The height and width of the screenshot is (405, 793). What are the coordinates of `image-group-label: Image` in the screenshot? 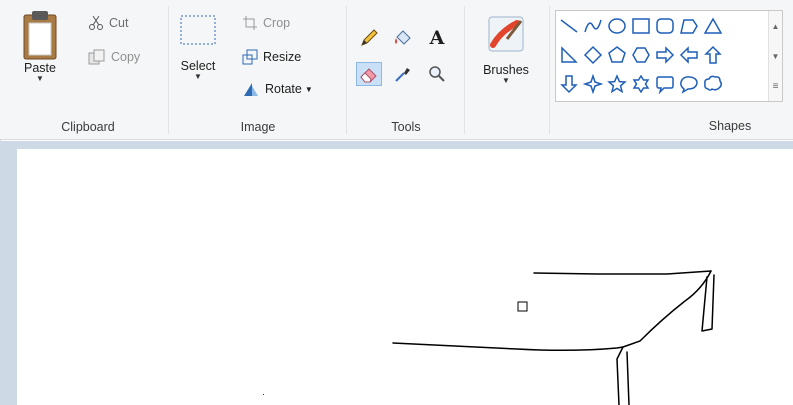 It's located at (258, 127).